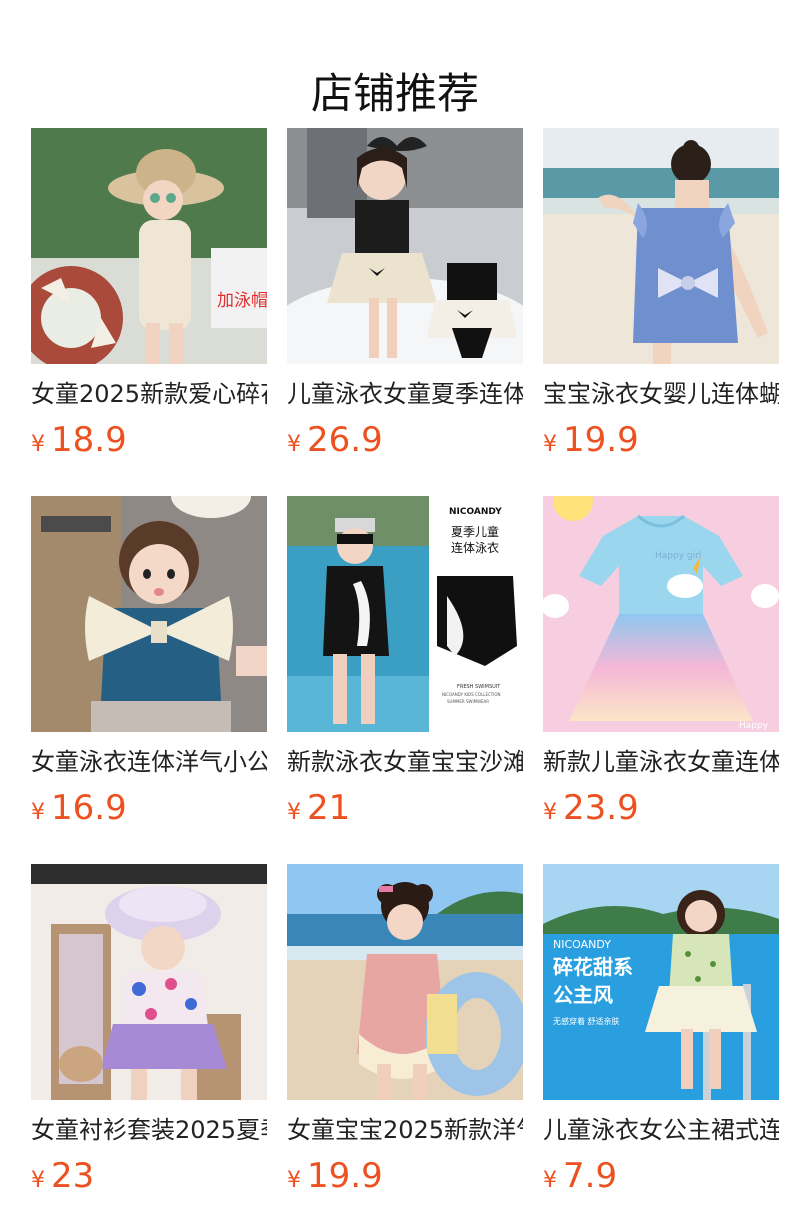 The width and height of the screenshot is (790, 1232). What do you see at coordinates (149, 763) in the screenshot?
I see `product-name: 女童泳衣连体洋气小公主泳衣` at bounding box center [149, 763].